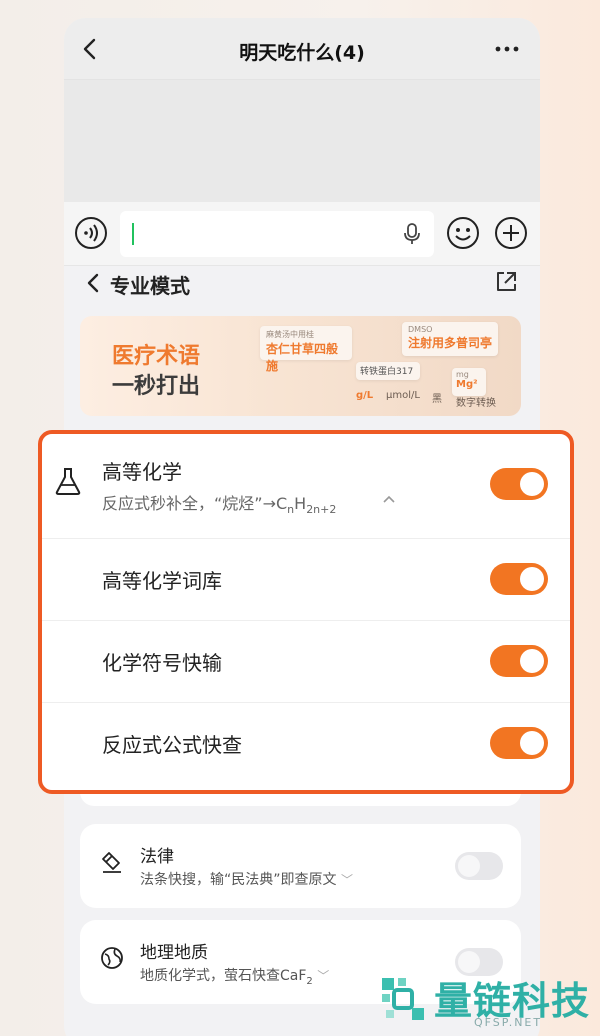 This screenshot has height=1036, width=600. I want to click on mode-title: 专业模式, so click(150, 286).